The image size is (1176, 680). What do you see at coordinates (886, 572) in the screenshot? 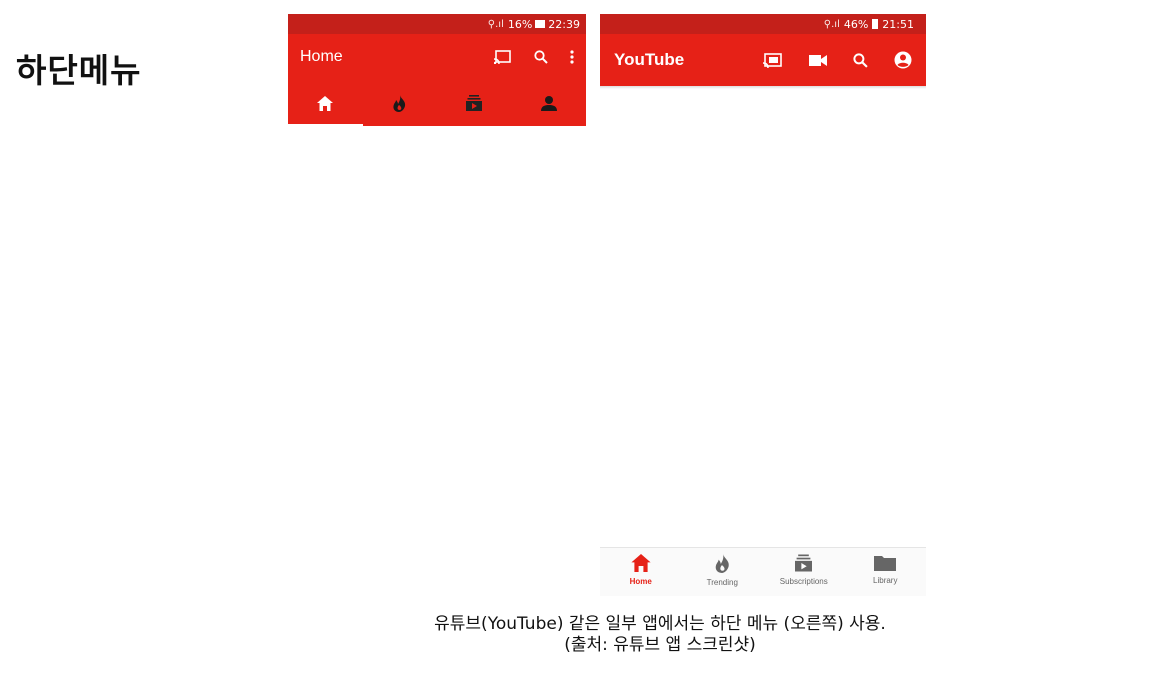
I see `bottom-nav-library: Library` at bounding box center [886, 572].